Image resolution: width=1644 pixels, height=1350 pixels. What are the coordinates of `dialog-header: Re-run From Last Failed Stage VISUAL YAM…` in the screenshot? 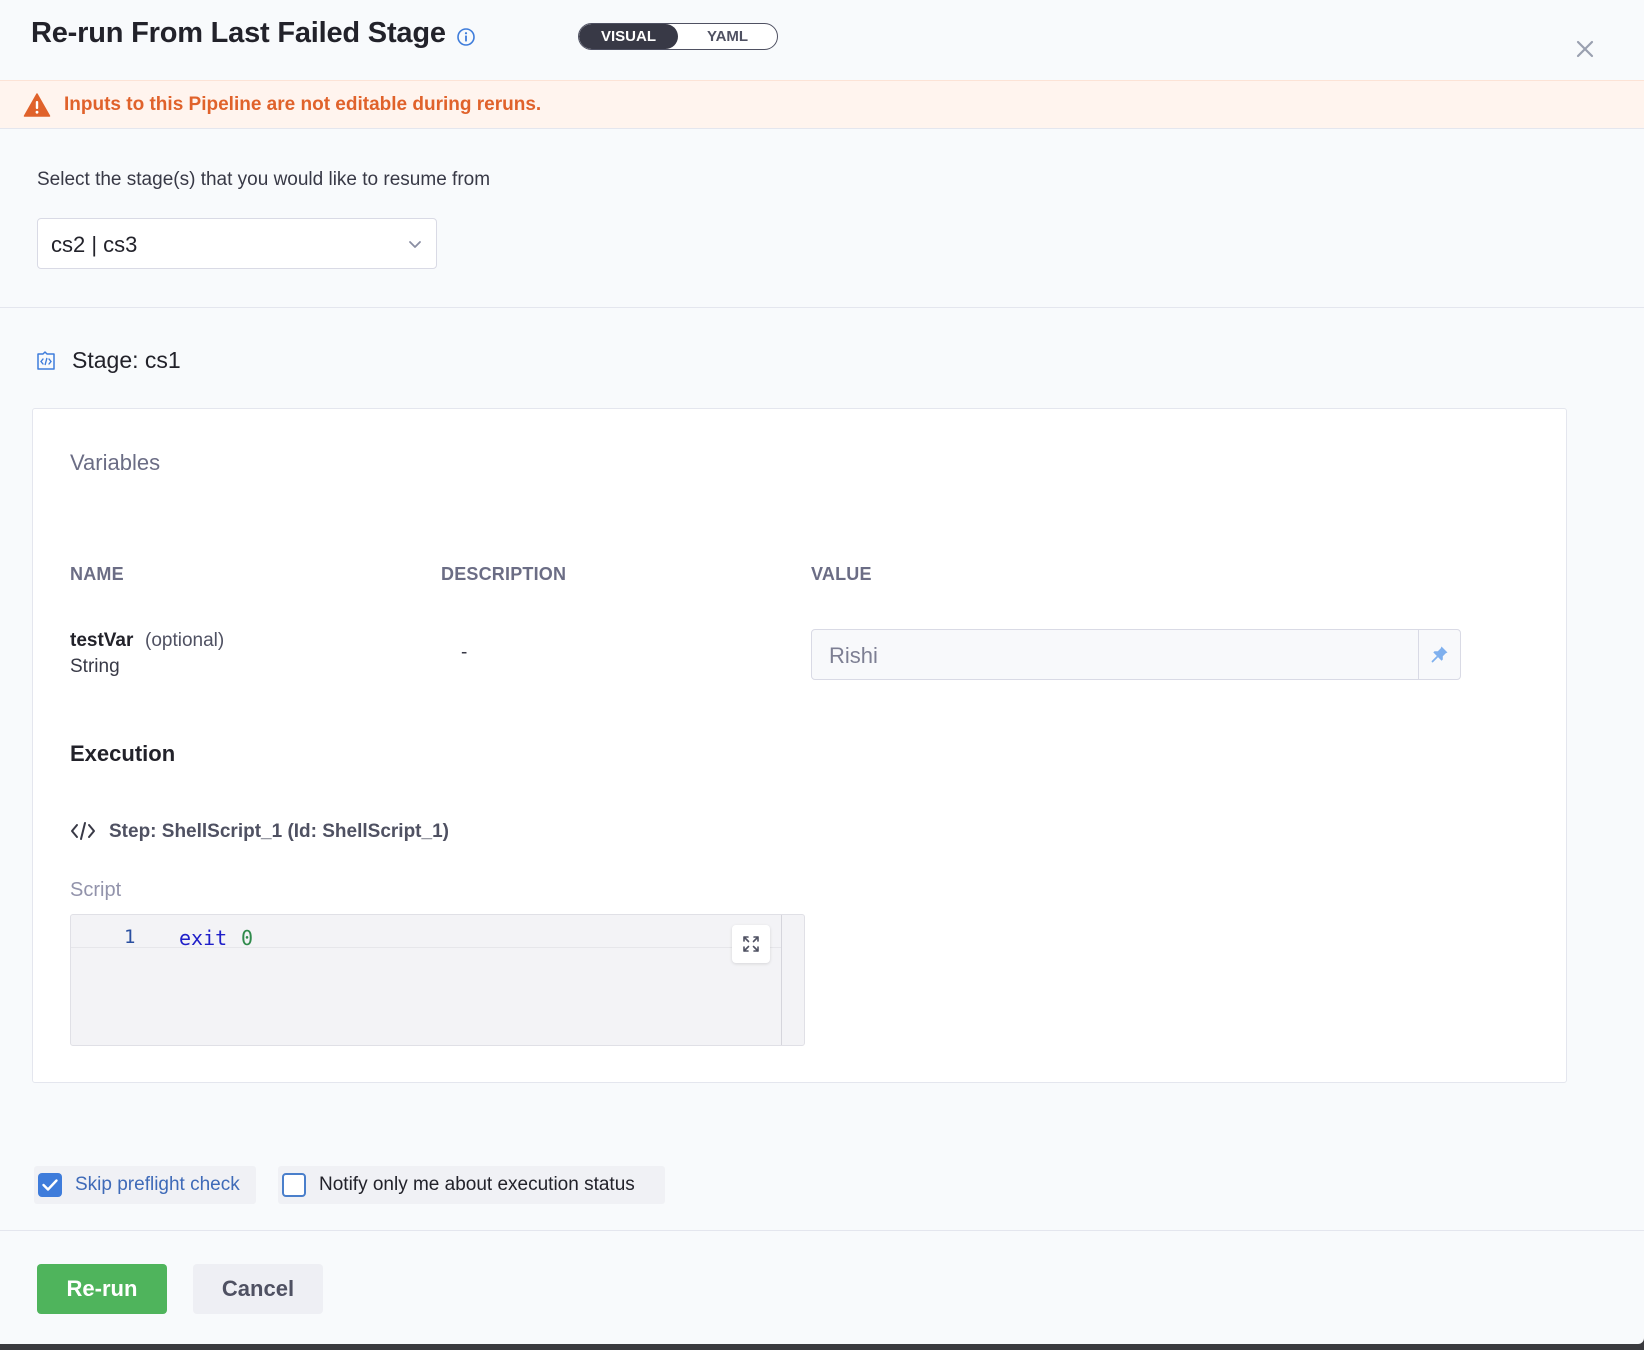 It's located at (822, 40).